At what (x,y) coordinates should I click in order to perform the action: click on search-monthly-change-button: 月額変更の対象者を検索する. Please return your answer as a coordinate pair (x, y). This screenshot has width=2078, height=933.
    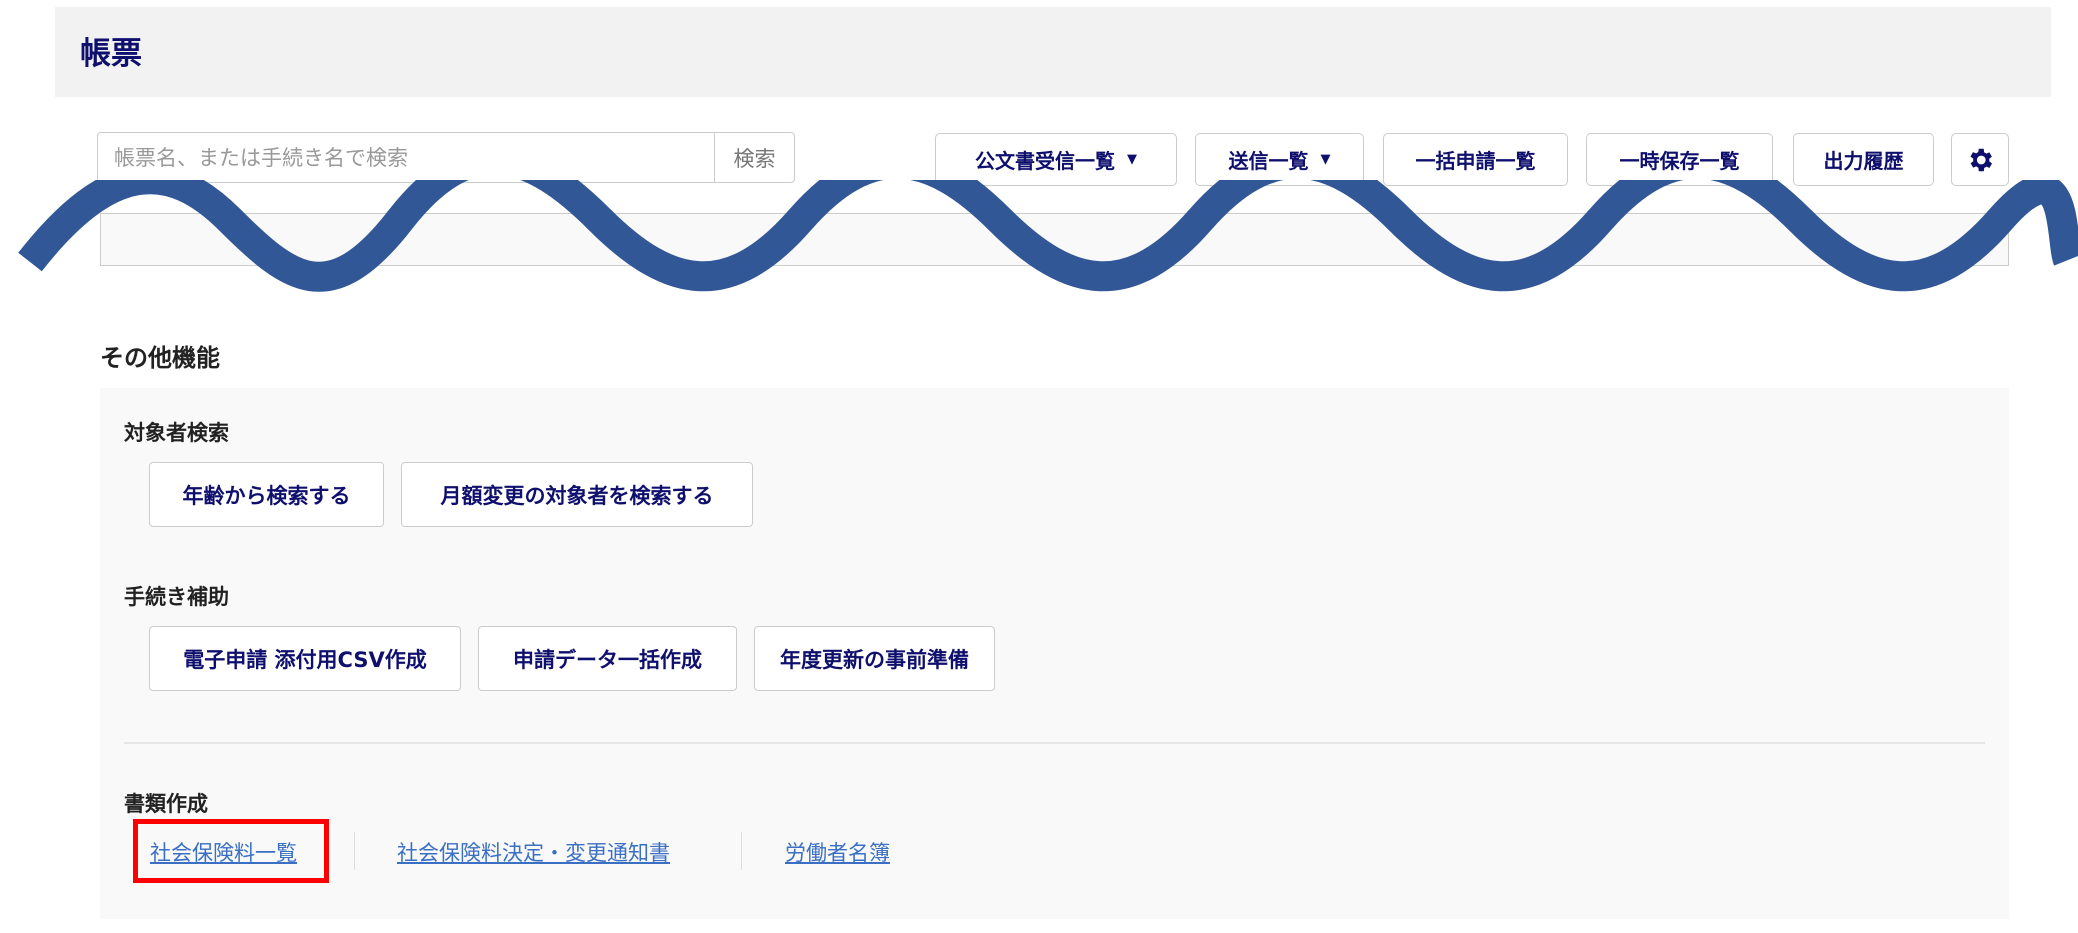
    Looking at the image, I should click on (577, 494).